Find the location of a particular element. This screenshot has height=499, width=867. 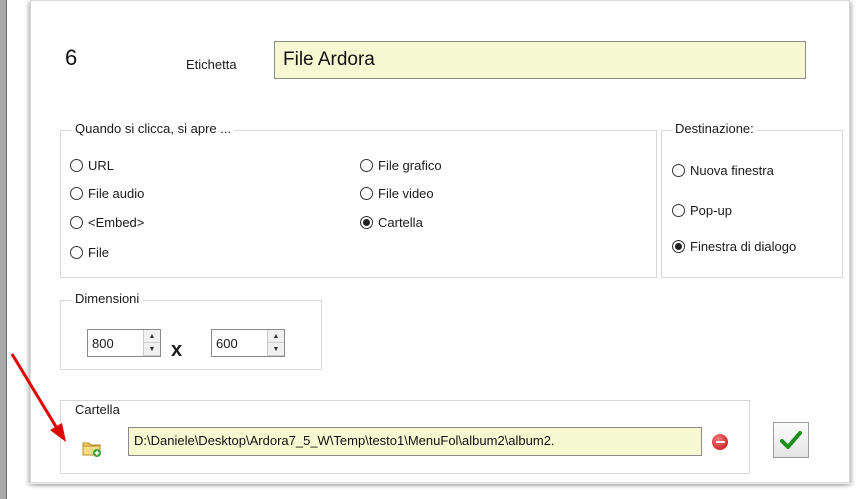

radio-cartella-label: Cartella is located at coordinates (400, 222).